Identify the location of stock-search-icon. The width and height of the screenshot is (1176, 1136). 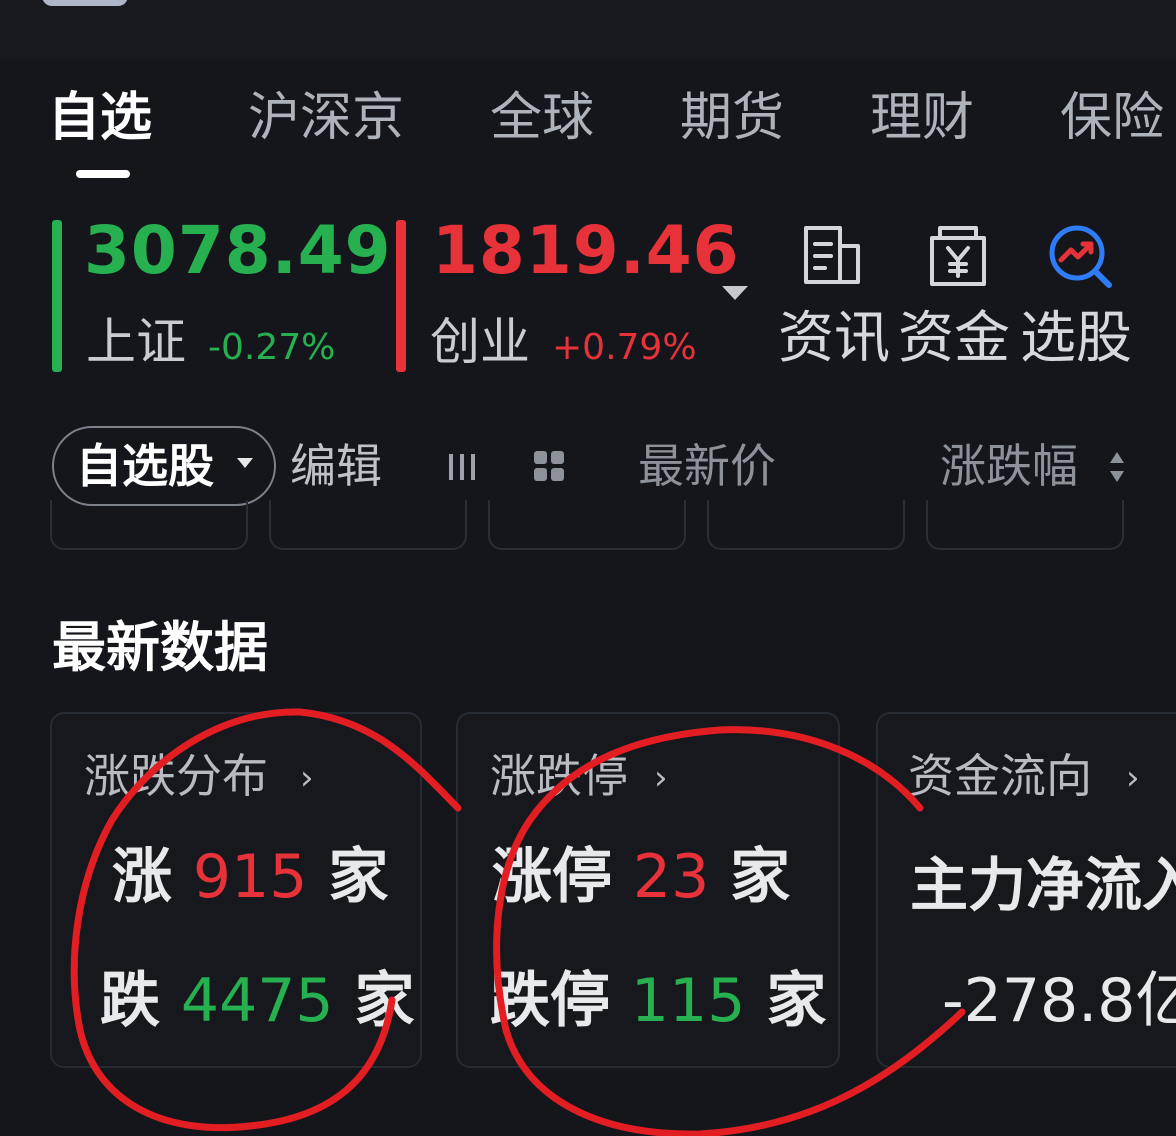
(1080, 256).